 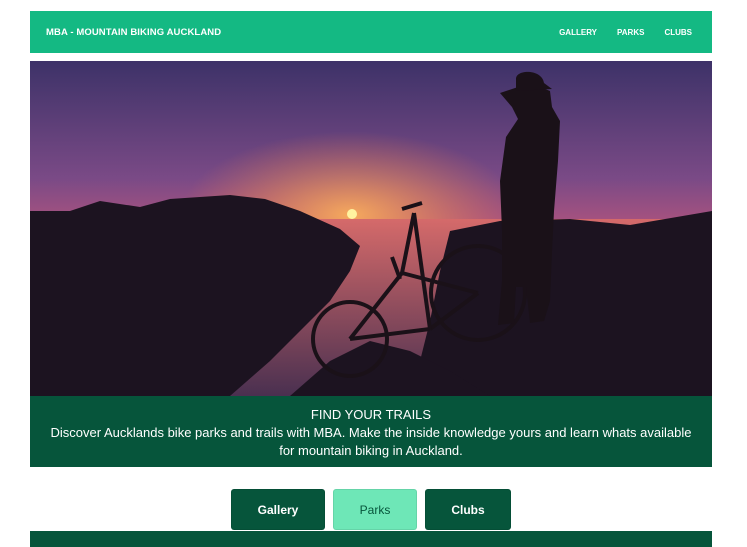 I want to click on sun, so click(x=352, y=214).